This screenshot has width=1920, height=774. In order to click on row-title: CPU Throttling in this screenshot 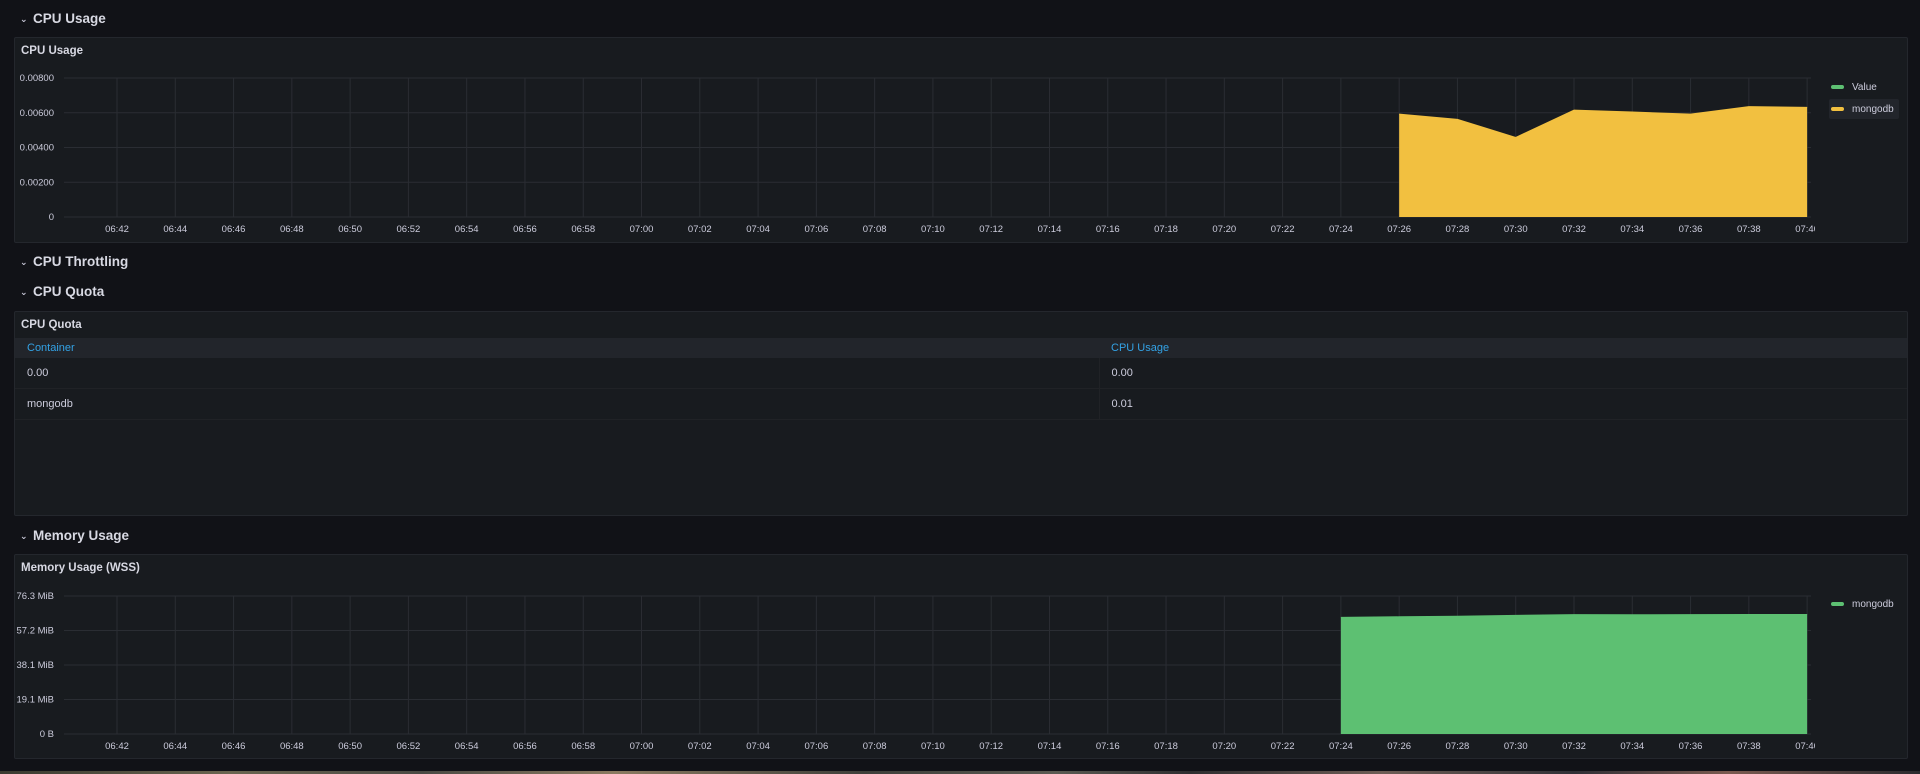, I will do `click(81, 261)`.